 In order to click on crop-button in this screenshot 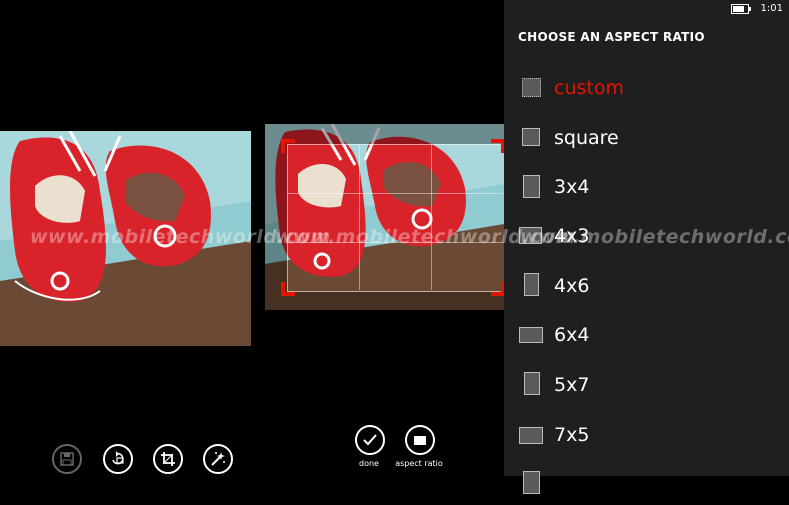, I will do `click(168, 459)`.